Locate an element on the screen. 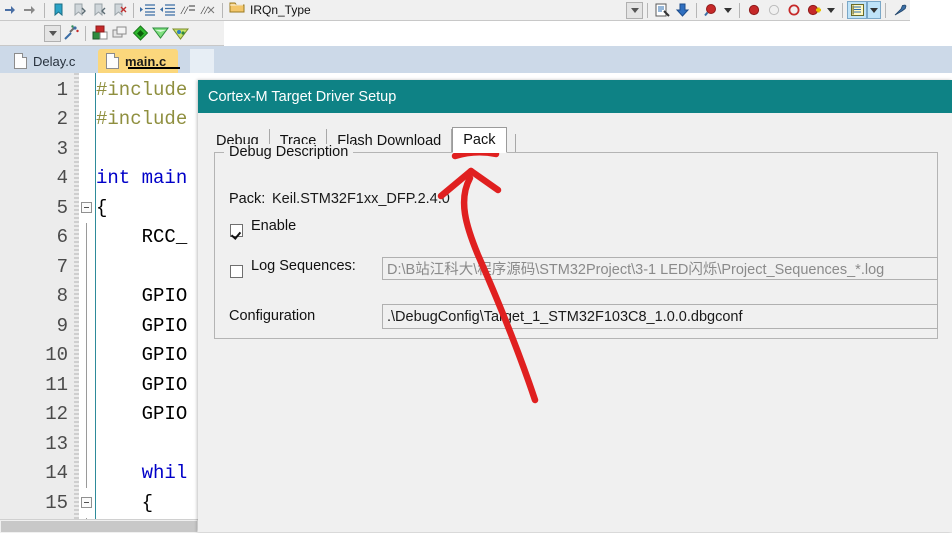 The image size is (952, 533). line-number: 6 is located at coordinates (62, 237).